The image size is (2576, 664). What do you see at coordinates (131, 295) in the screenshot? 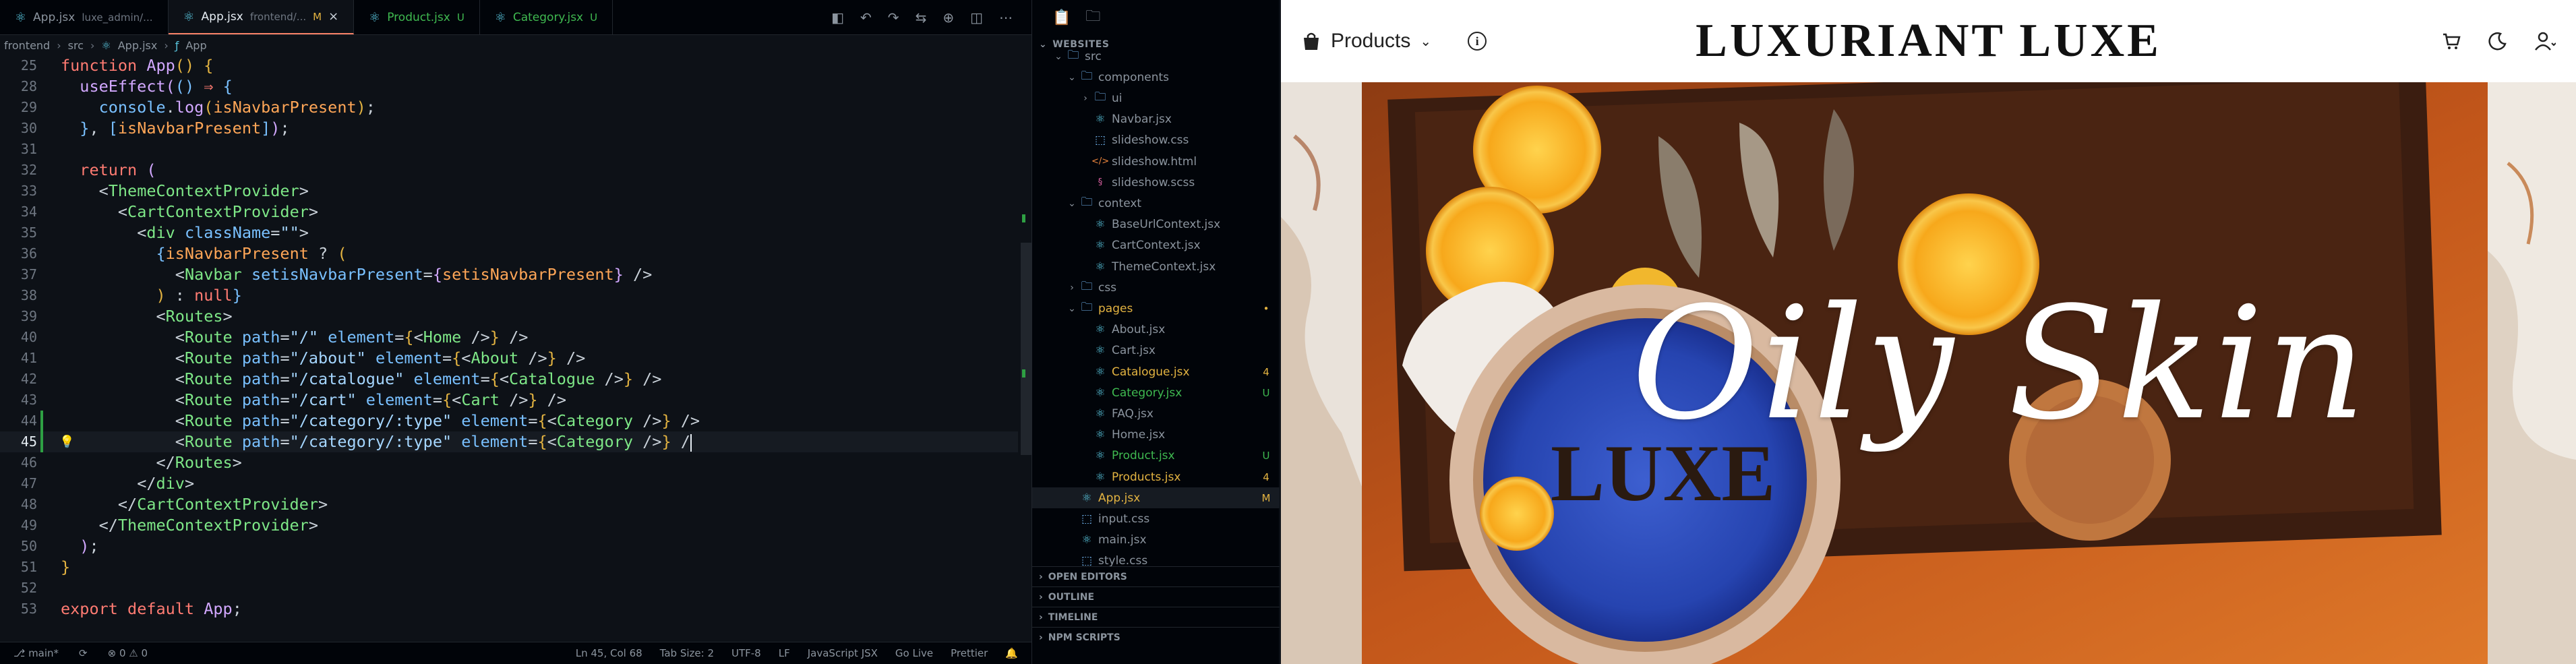
I see `code-line: 38 ) : null}` at bounding box center [131, 295].